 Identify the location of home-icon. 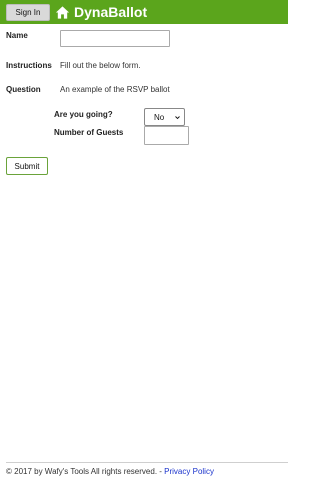
(62, 12).